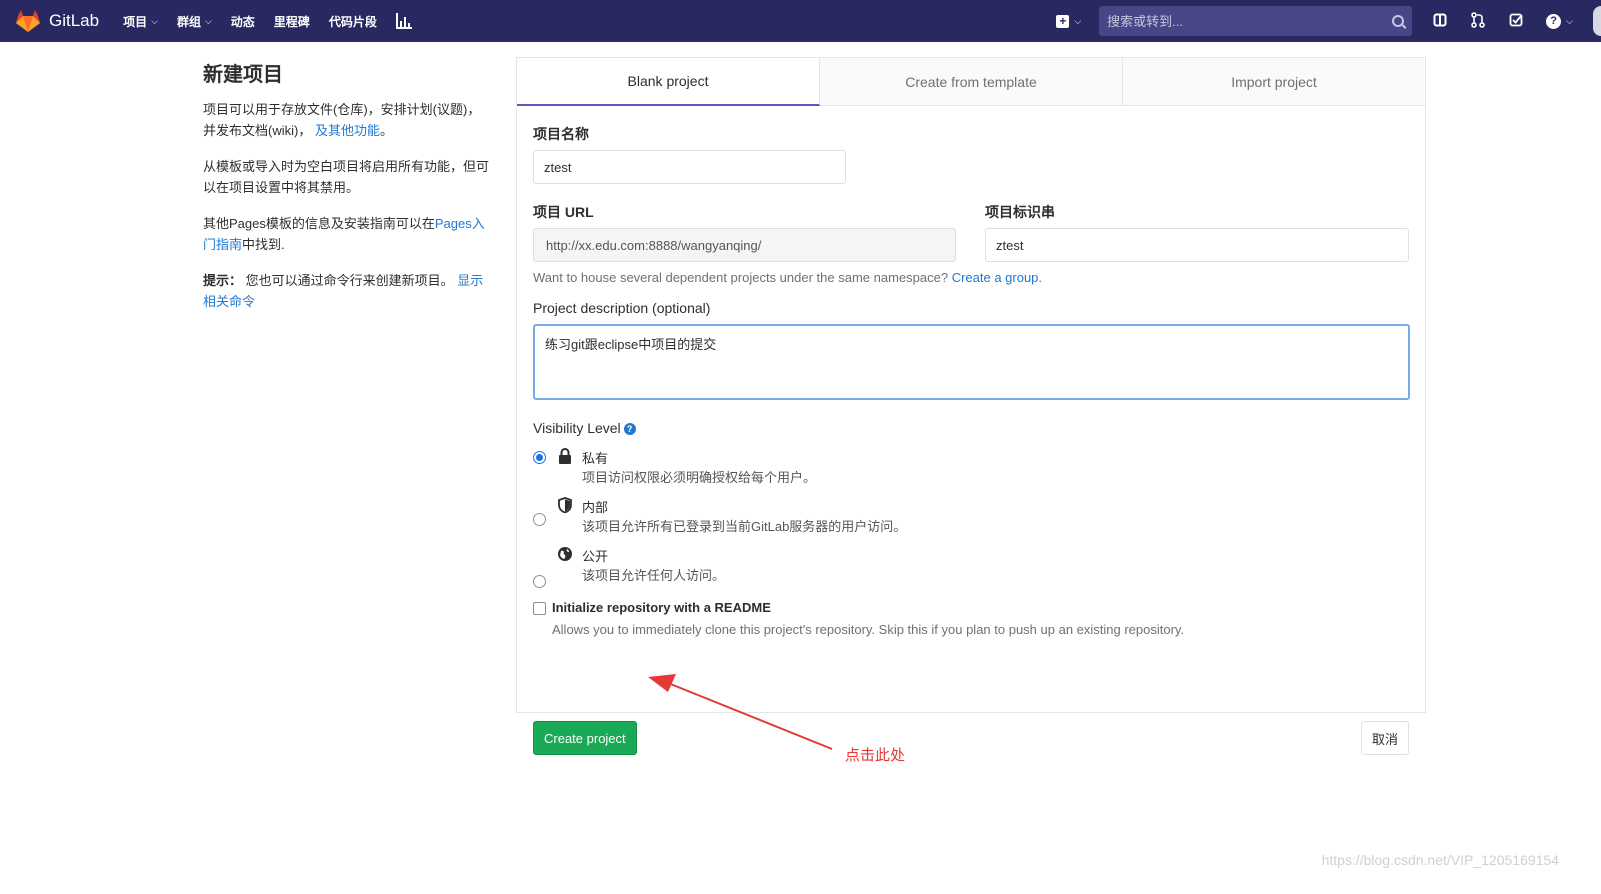 This screenshot has height=894, width=1601. I want to click on project-slug-label: 项目标识串, so click(1020, 212).